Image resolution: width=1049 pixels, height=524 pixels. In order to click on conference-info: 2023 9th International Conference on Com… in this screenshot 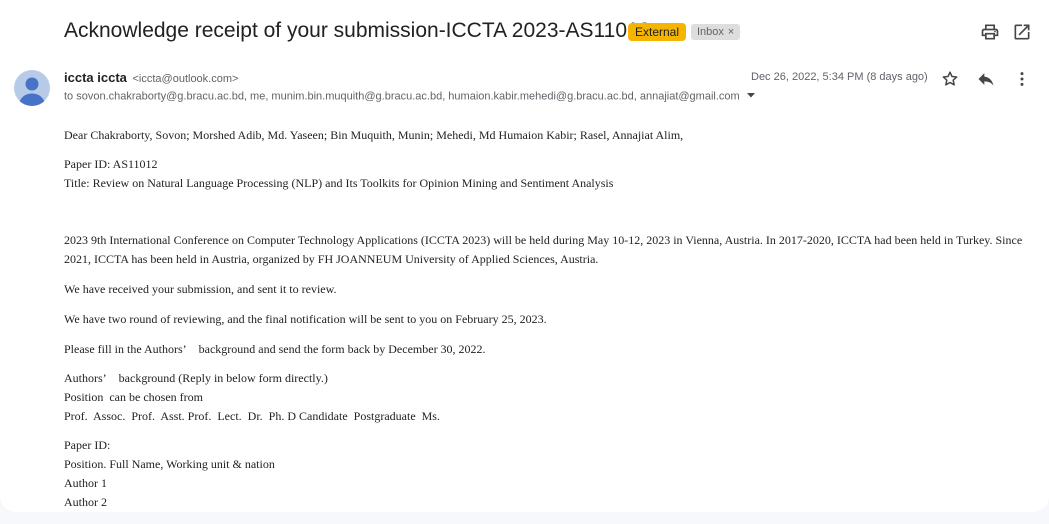, I will do `click(543, 249)`.